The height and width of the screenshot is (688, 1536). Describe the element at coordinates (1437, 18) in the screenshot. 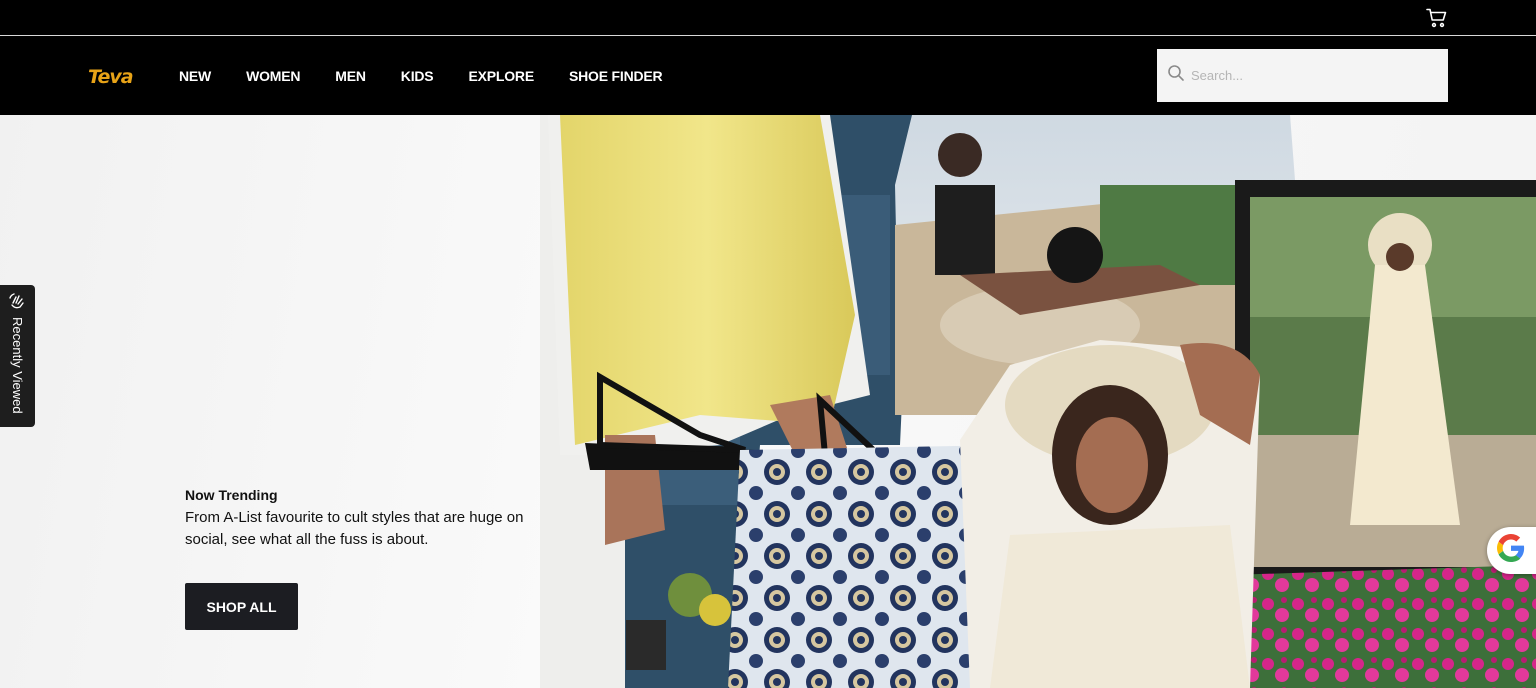

I see `shopping-cart-icon` at that location.